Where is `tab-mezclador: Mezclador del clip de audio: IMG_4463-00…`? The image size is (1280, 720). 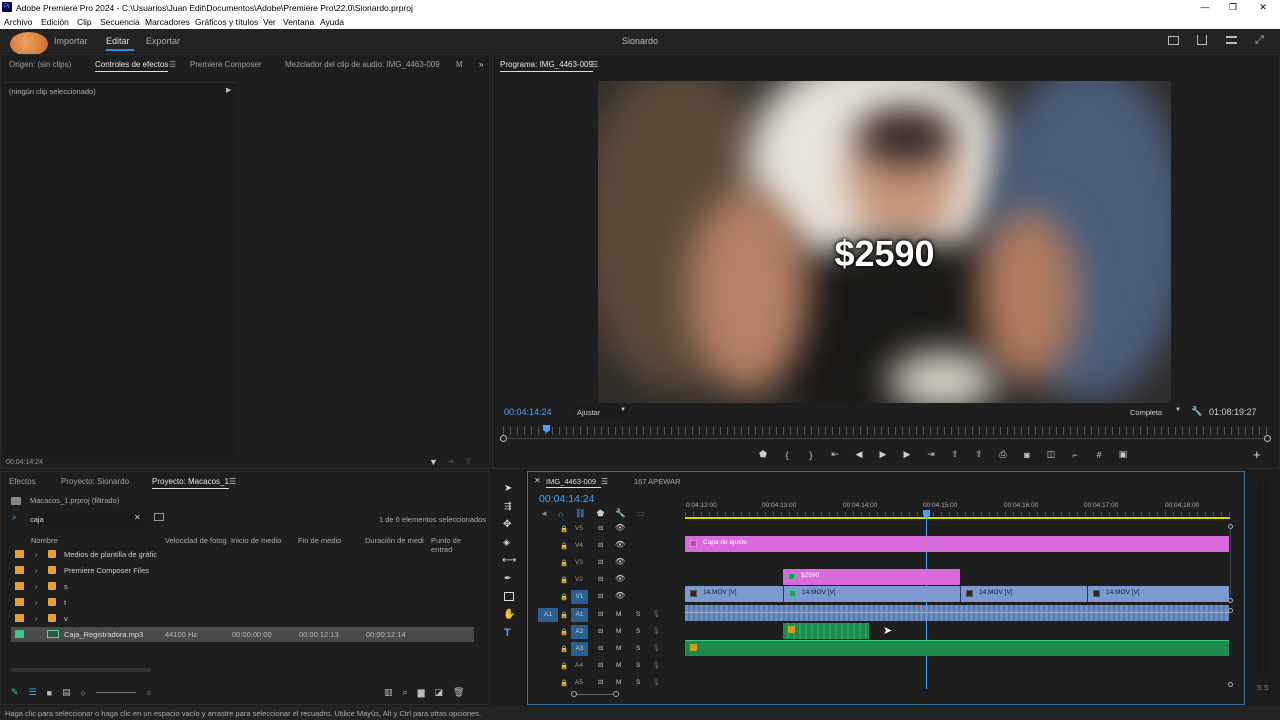 tab-mezclador: Mezclador del clip de audio: IMG_4463-00… is located at coordinates (362, 64).